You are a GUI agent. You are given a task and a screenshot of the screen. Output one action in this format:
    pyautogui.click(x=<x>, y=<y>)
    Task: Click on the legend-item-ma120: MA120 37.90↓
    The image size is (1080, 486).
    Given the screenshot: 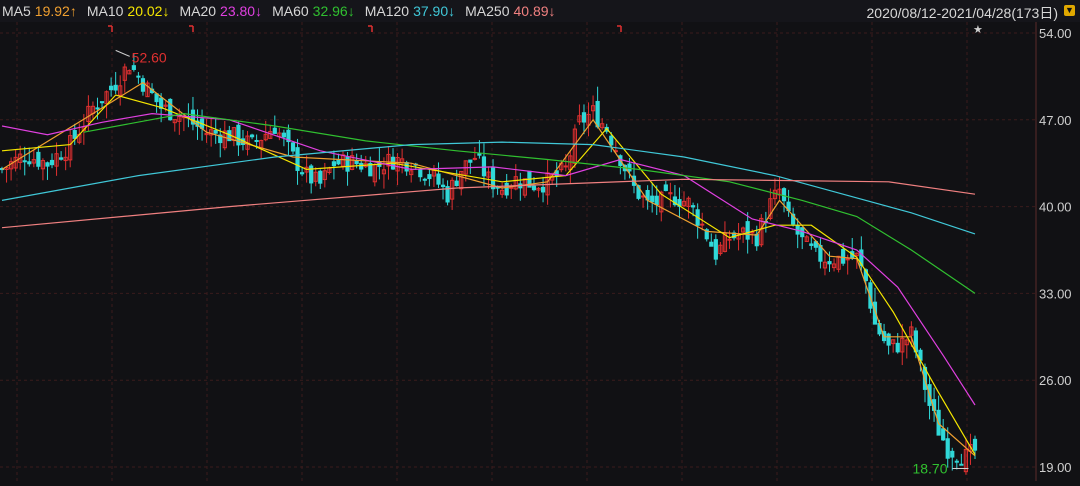 What is the action you would take?
    pyautogui.click(x=410, y=11)
    